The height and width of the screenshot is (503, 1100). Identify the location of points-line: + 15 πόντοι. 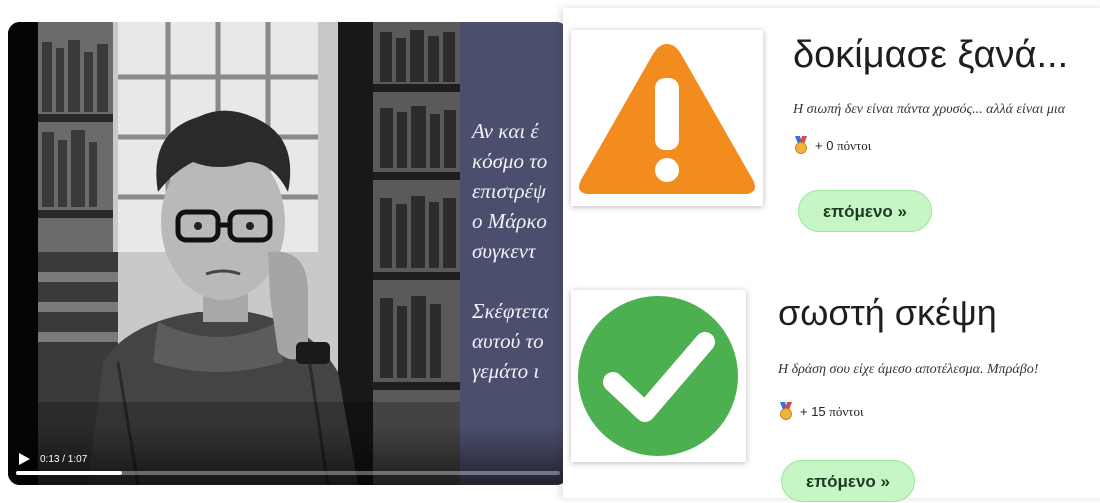
(820, 412).